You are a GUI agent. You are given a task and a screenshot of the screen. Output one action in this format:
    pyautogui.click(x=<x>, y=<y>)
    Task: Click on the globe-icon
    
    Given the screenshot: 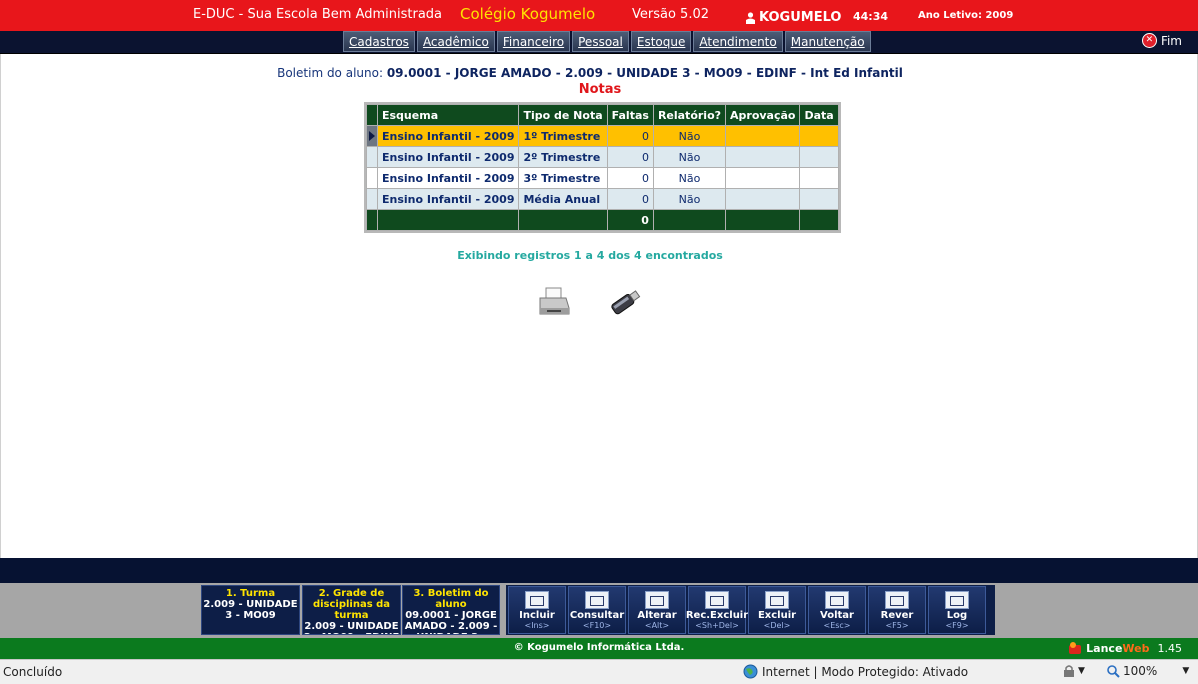 What is the action you would take?
    pyautogui.click(x=750, y=671)
    